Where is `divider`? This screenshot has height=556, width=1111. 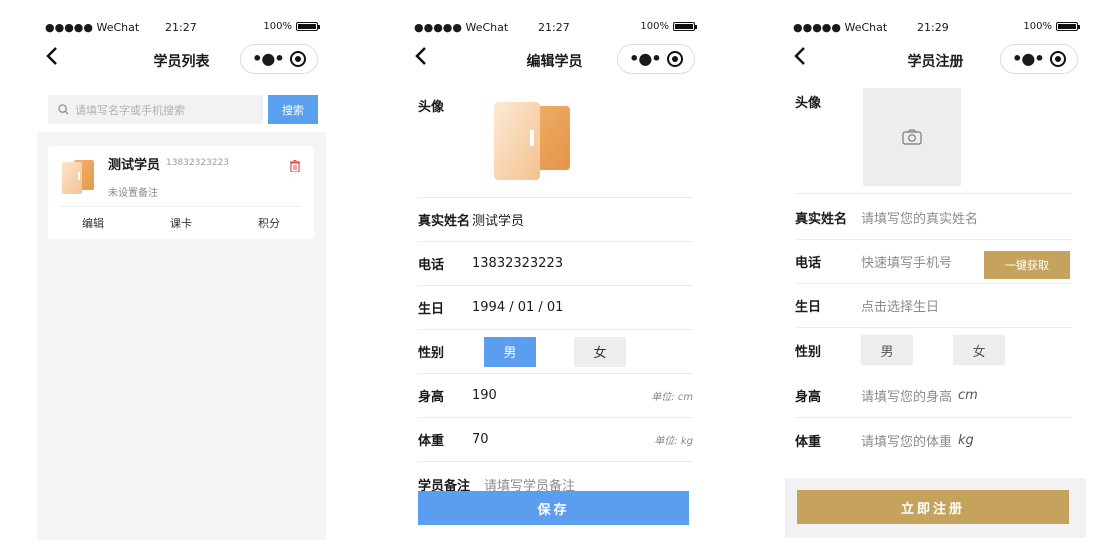 divider is located at coordinates (181, 206).